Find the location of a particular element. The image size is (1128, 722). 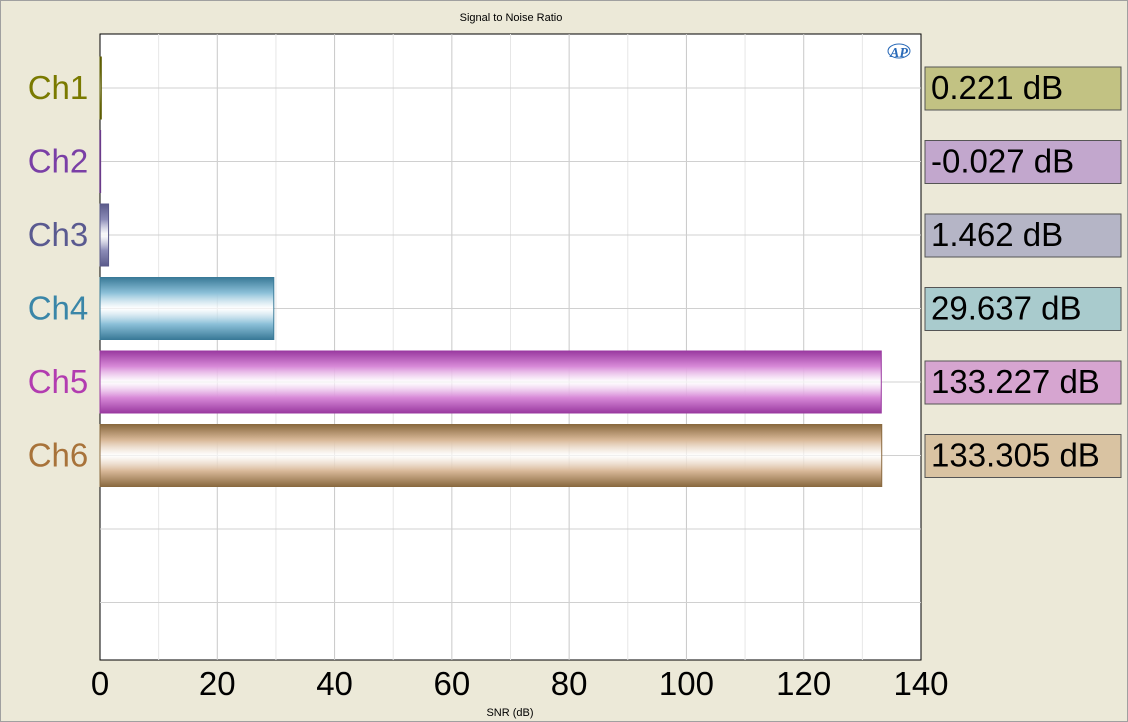

value-label-ch3: 1.462 dB is located at coordinates (997, 234).